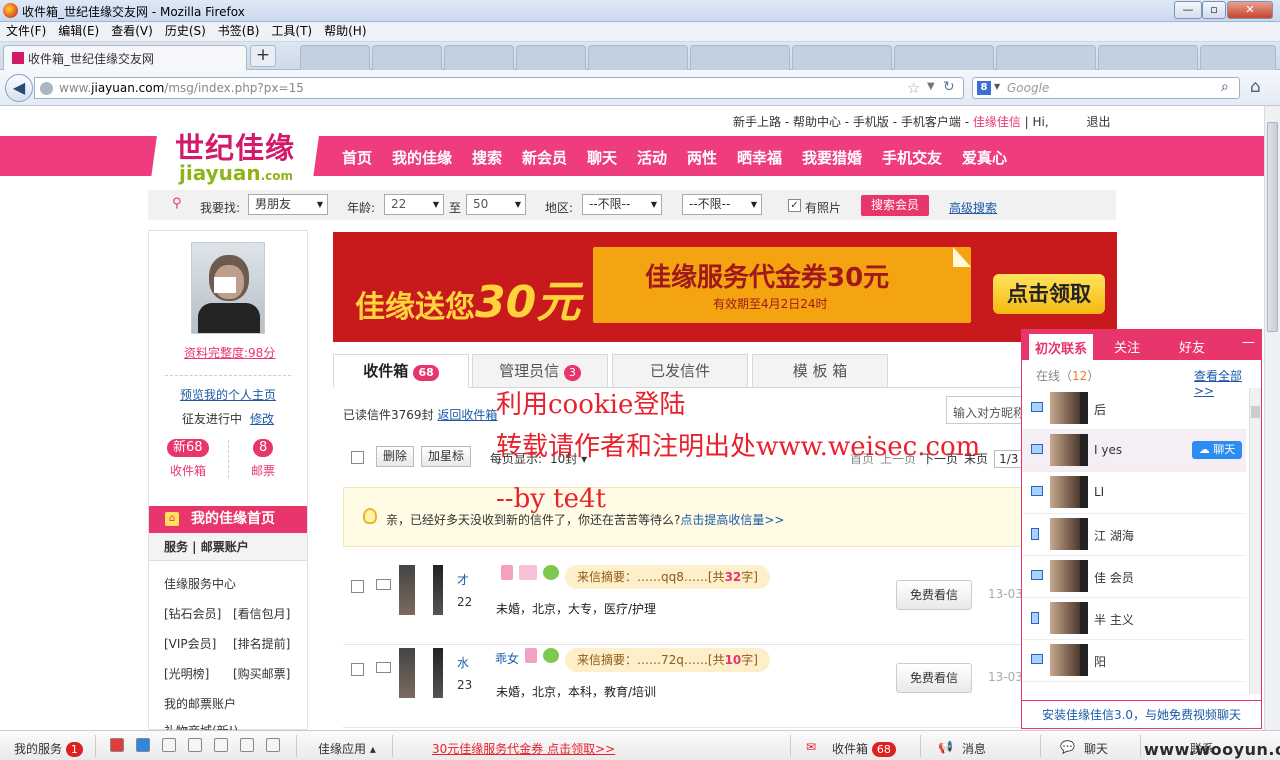 This screenshot has height=760, width=1280. Describe the element at coordinates (722, 204) in the screenshot. I see `region-select-2: --不限--` at that location.